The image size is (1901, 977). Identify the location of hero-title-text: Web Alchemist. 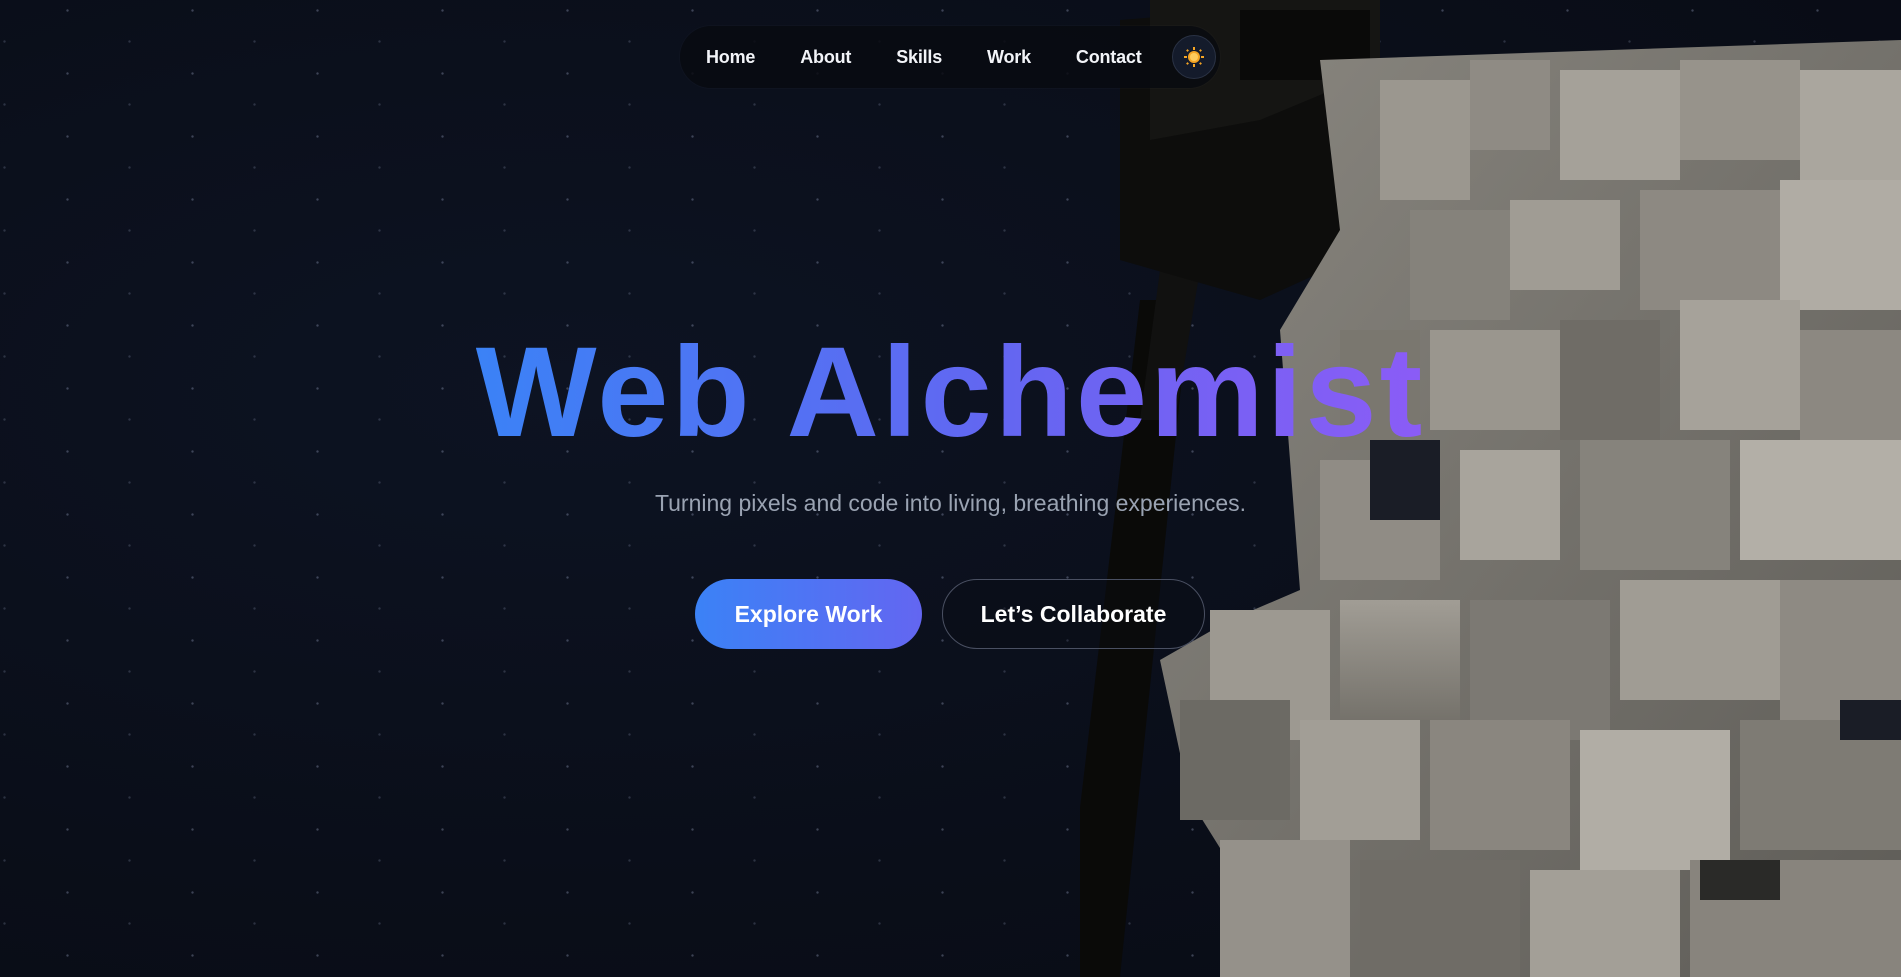
(950, 392).